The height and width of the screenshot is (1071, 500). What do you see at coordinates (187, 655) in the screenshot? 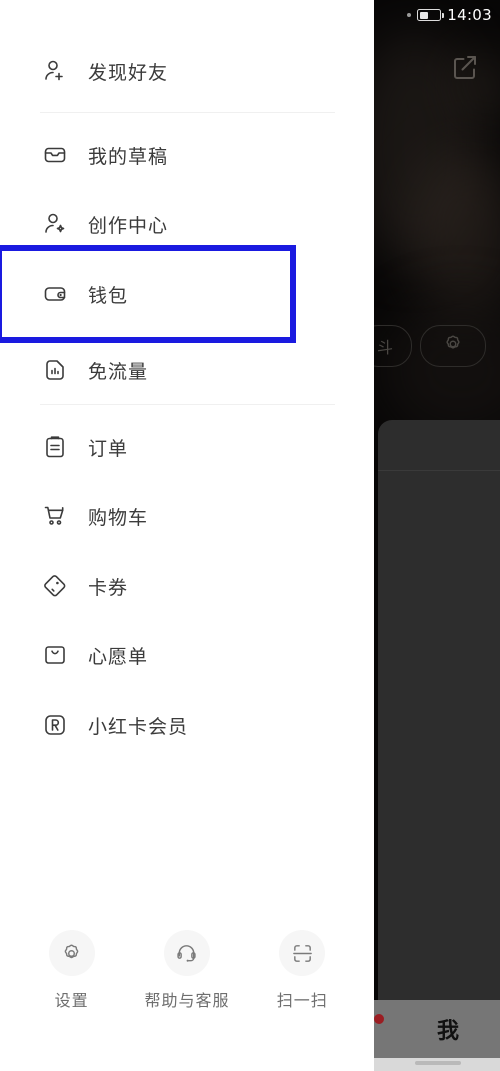
I see `menu-item-wishlist: 心愿单` at bounding box center [187, 655].